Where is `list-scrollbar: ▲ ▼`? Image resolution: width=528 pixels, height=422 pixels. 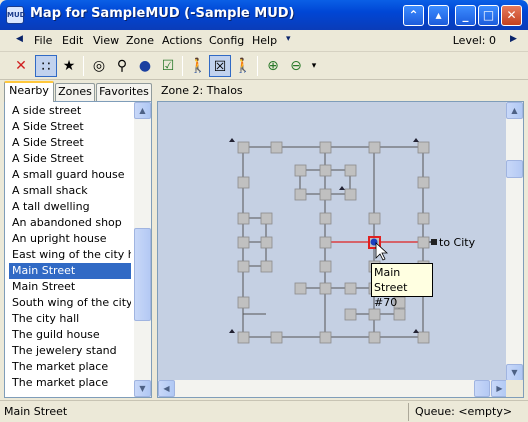
list-scrollbar: ▲ ▼ is located at coordinates (142, 249).